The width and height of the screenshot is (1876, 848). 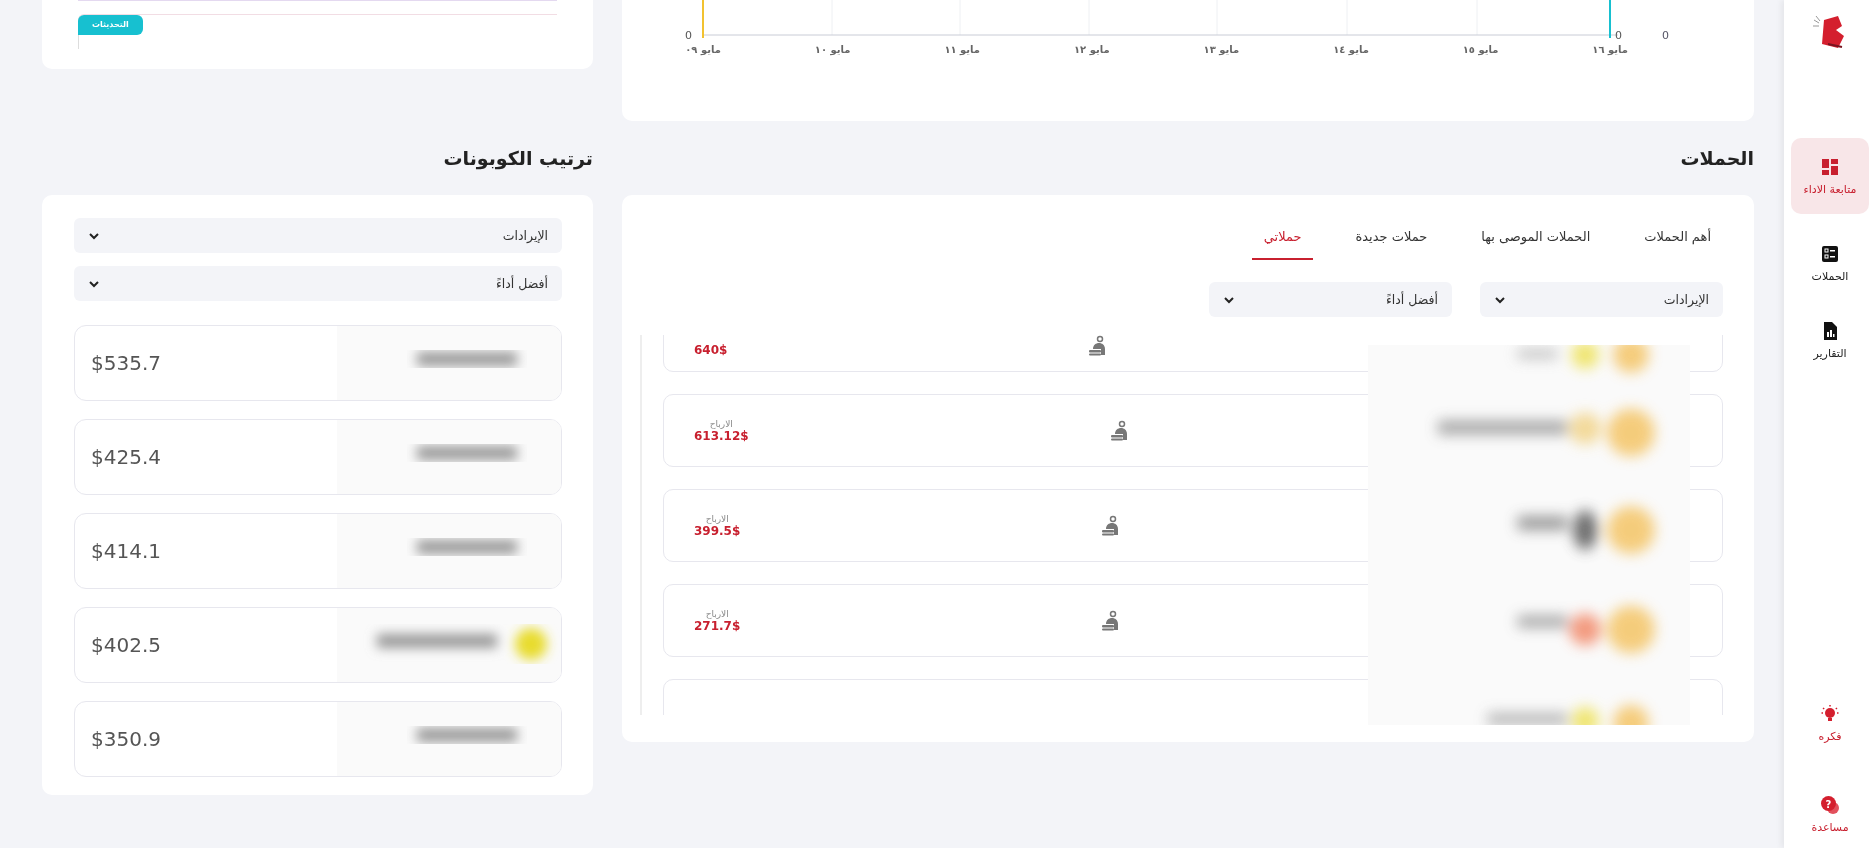 I want to click on nav-item: فكره, so click(x=1830, y=723).